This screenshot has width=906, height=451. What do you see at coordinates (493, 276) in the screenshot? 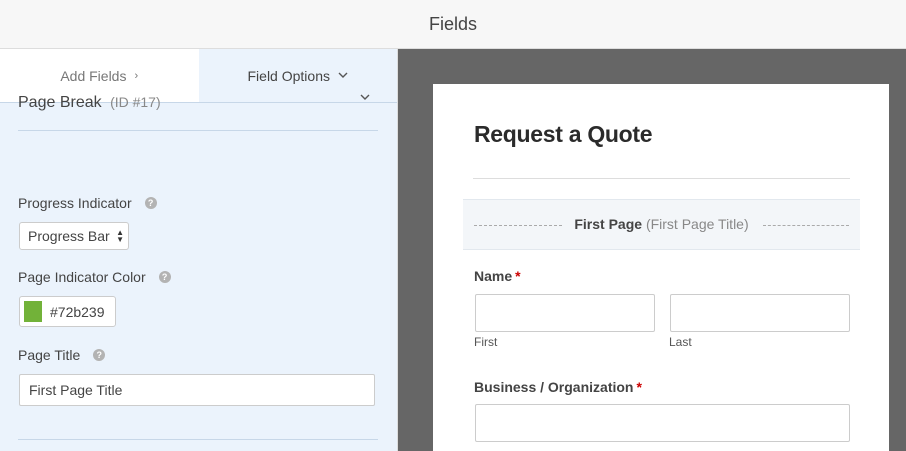
I see `name-field-label-text: Name` at bounding box center [493, 276].